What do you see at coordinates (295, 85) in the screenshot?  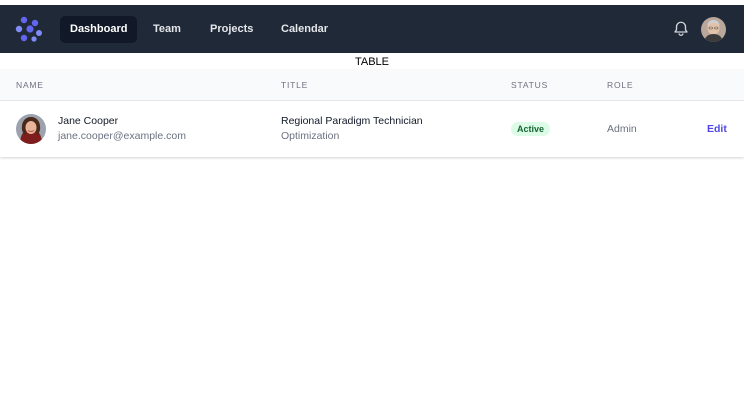 I see `column-header-title: TITLE` at bounding box center [295, 85].